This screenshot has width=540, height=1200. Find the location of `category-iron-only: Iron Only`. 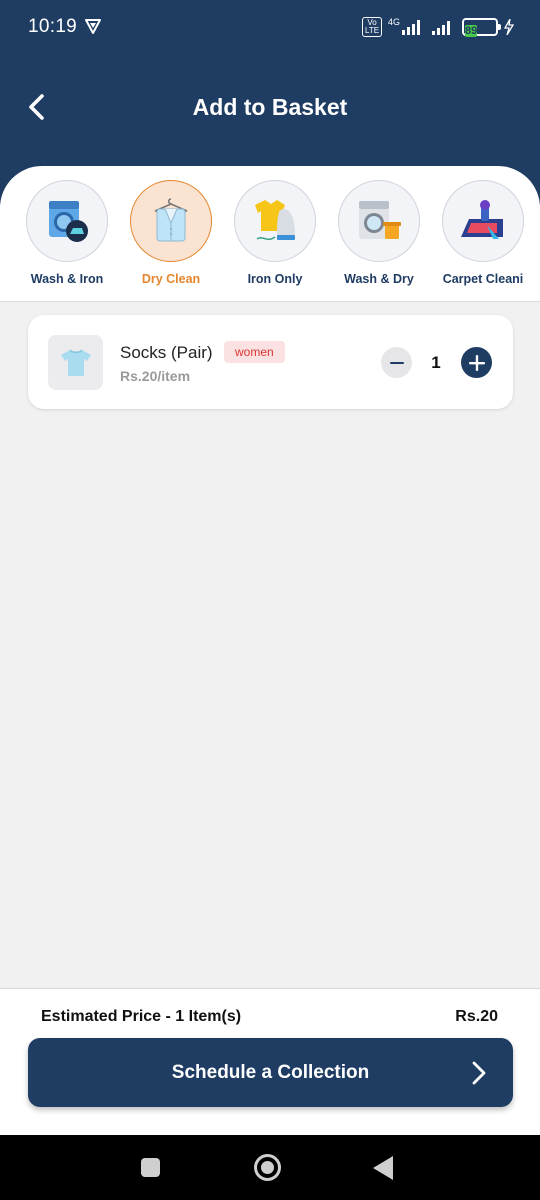

category-iron-only: Iron Only is located at coordinates (275, 233).